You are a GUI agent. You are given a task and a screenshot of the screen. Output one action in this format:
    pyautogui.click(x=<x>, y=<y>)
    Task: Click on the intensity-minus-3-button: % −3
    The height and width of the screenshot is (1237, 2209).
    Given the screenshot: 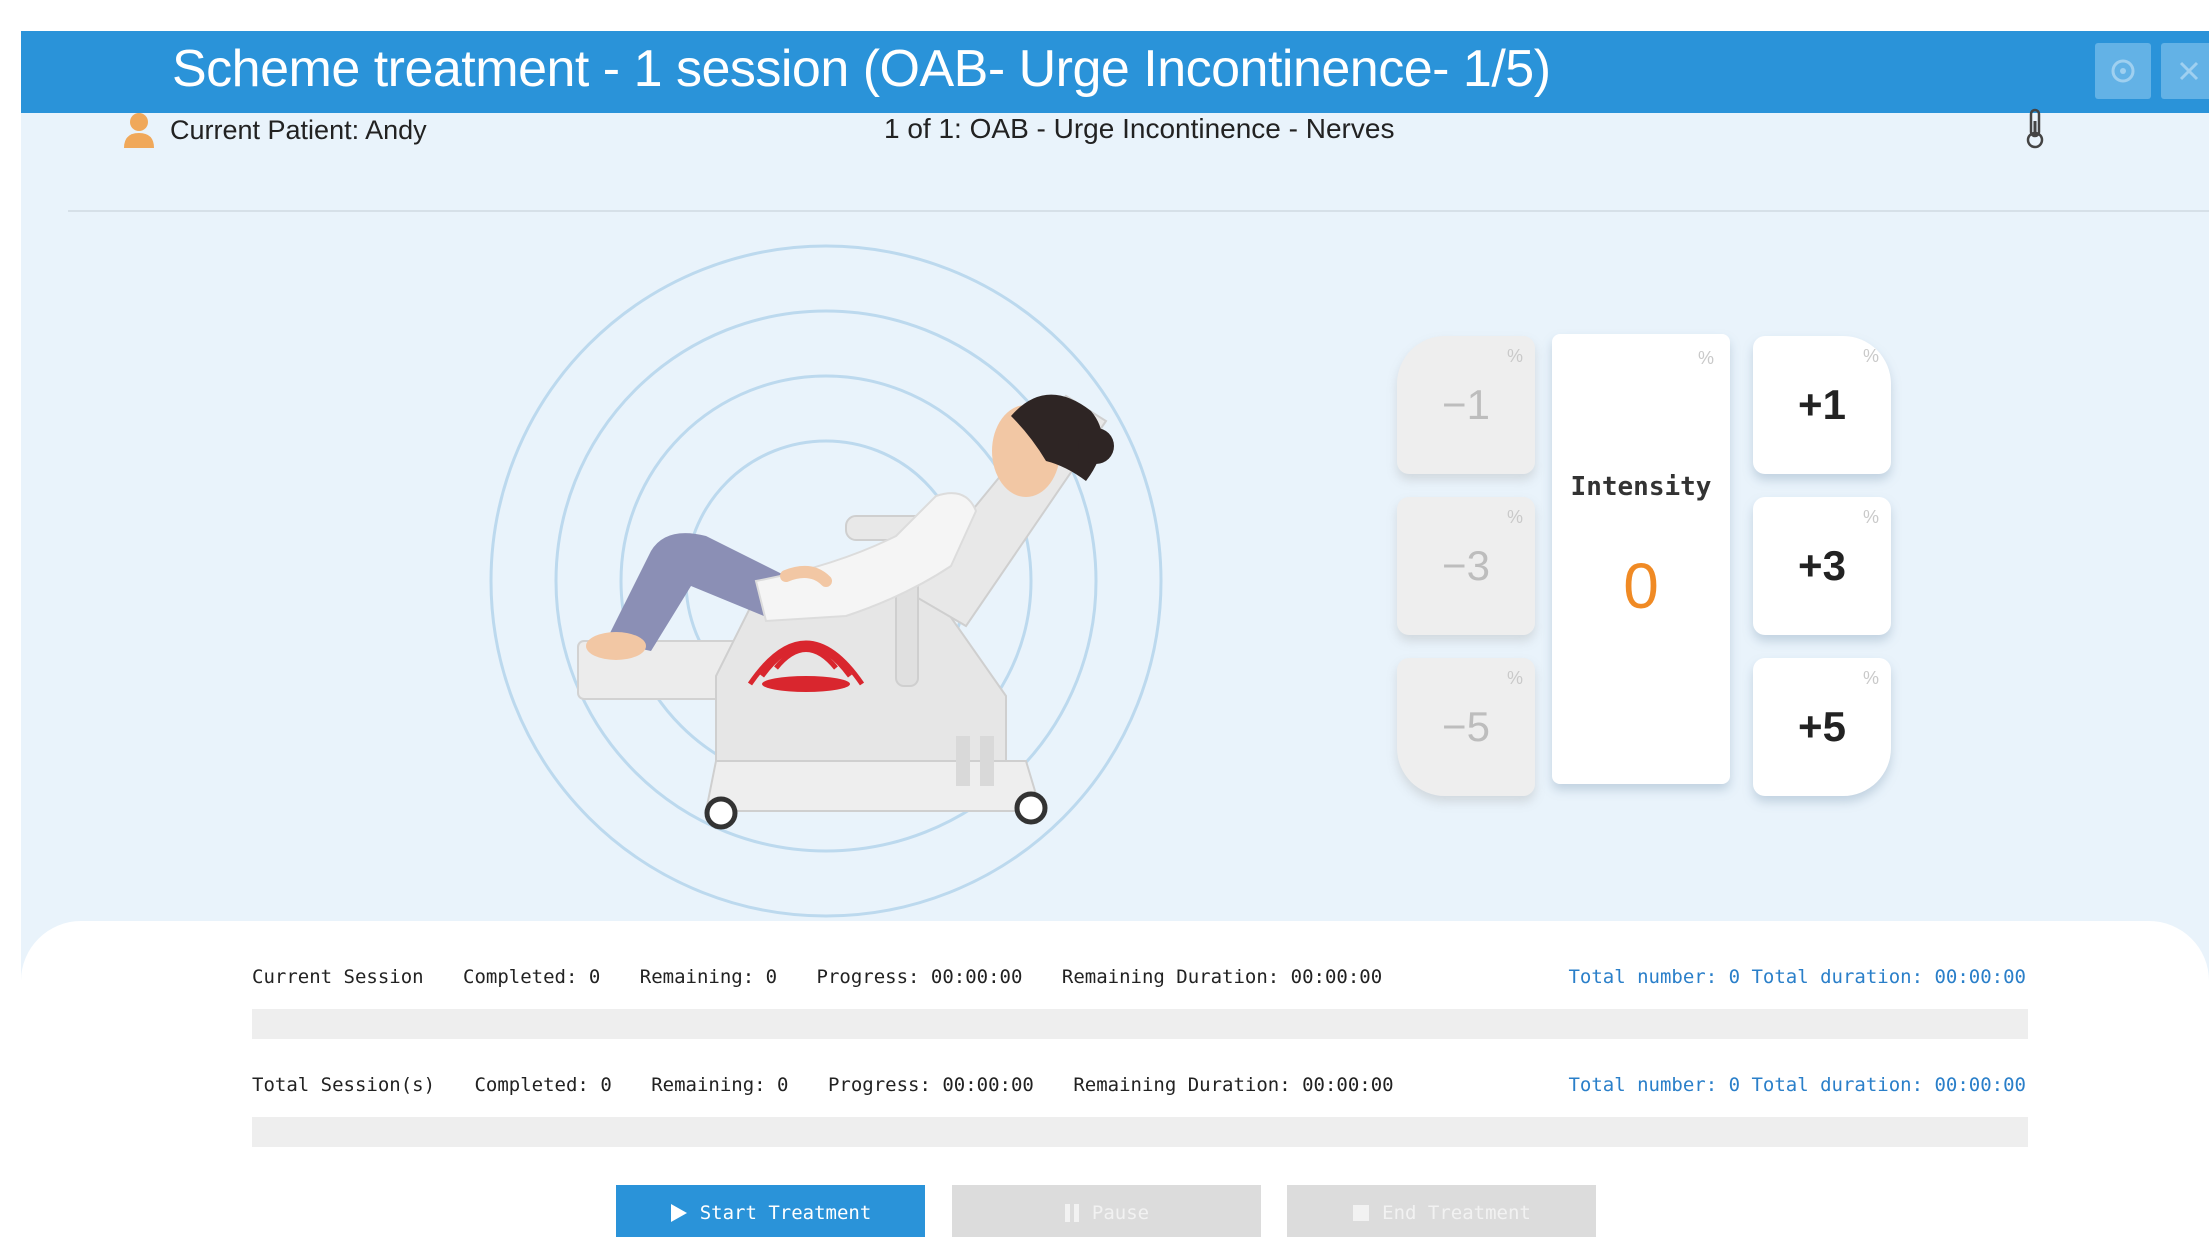 What is the action you would take?
    pyautogui.click(x=1466, y=566)
    